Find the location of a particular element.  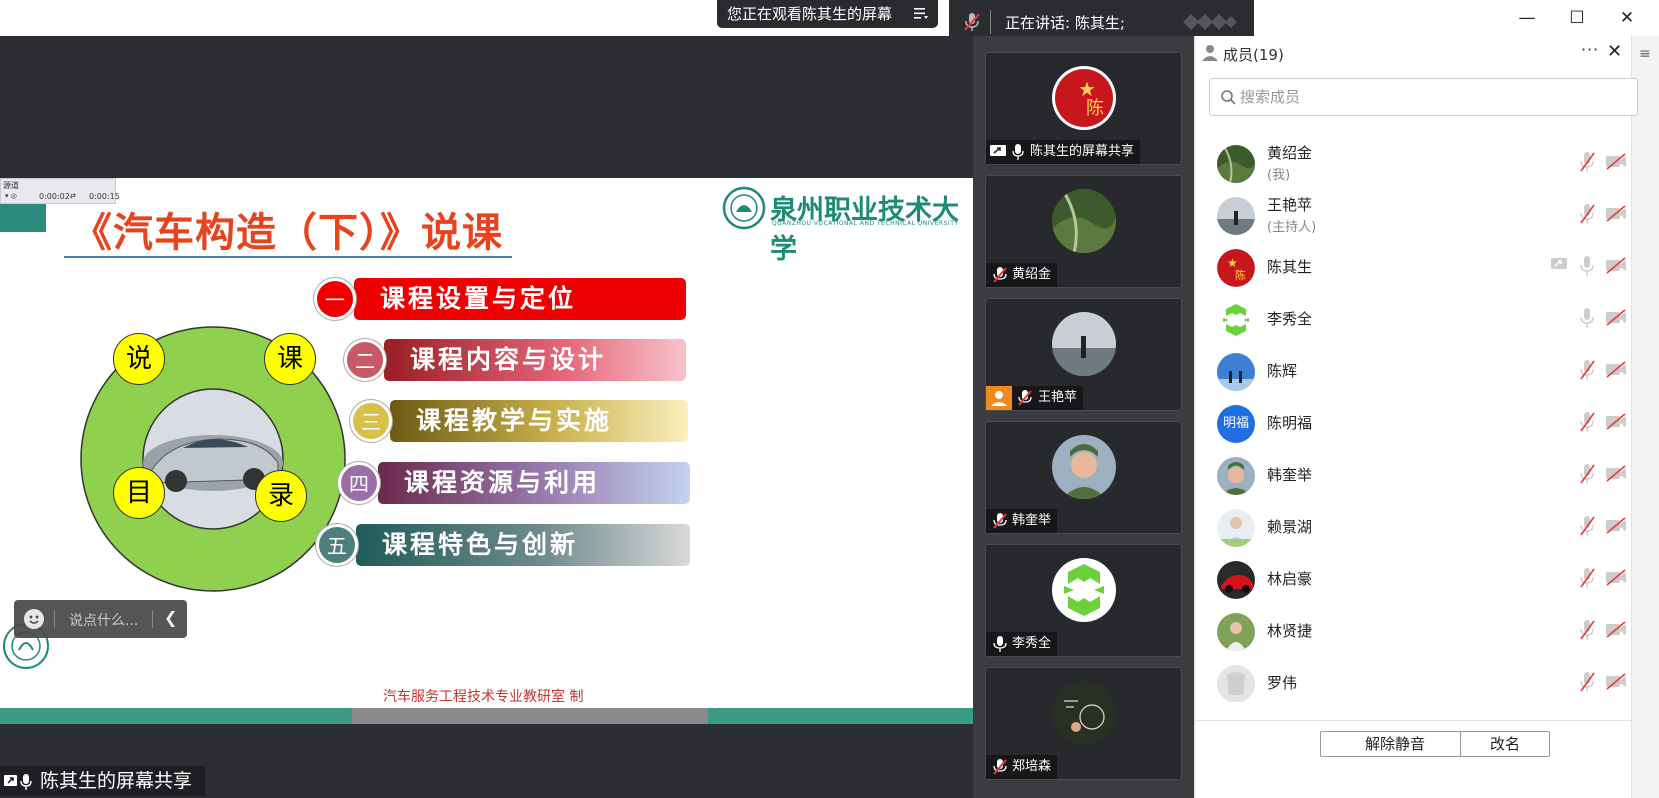

search-icon is located at coordinates (1228, 97).